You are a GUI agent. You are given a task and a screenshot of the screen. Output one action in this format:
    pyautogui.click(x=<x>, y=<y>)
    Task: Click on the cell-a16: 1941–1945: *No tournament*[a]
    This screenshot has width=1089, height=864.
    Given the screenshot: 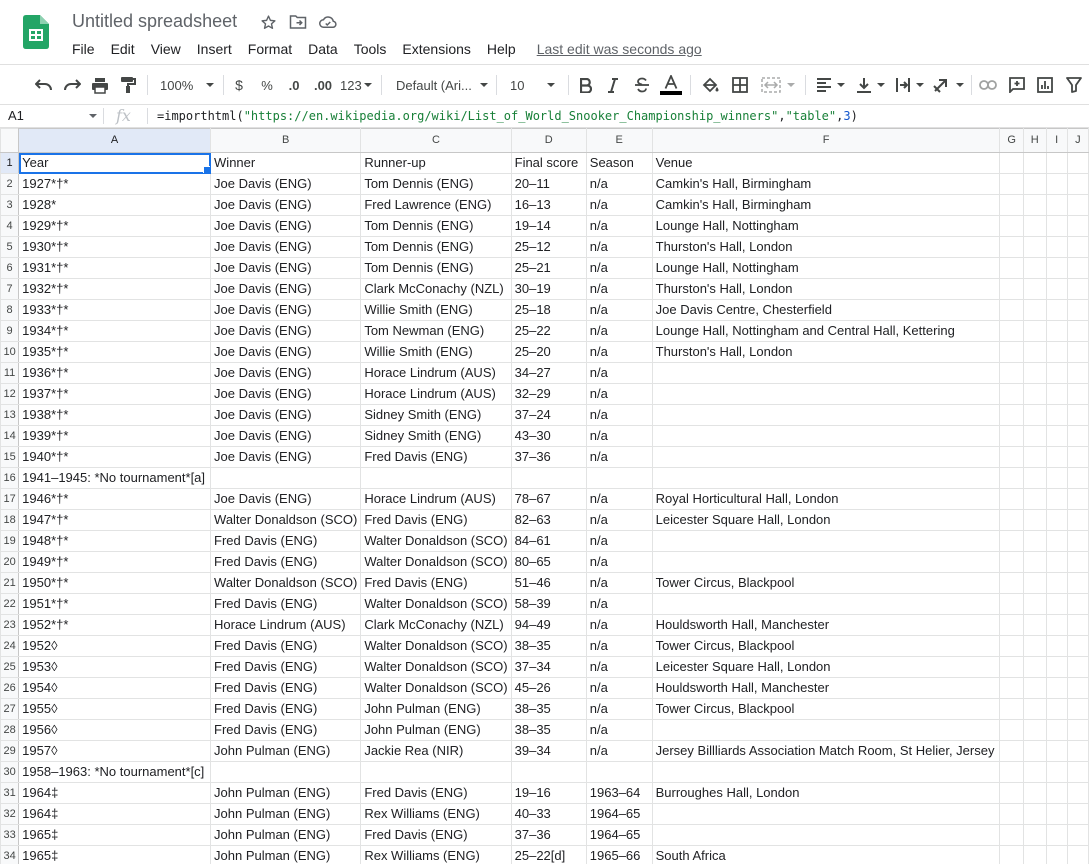 What is the action you would take?
    pyautogui.click(x=115, y=478)
    